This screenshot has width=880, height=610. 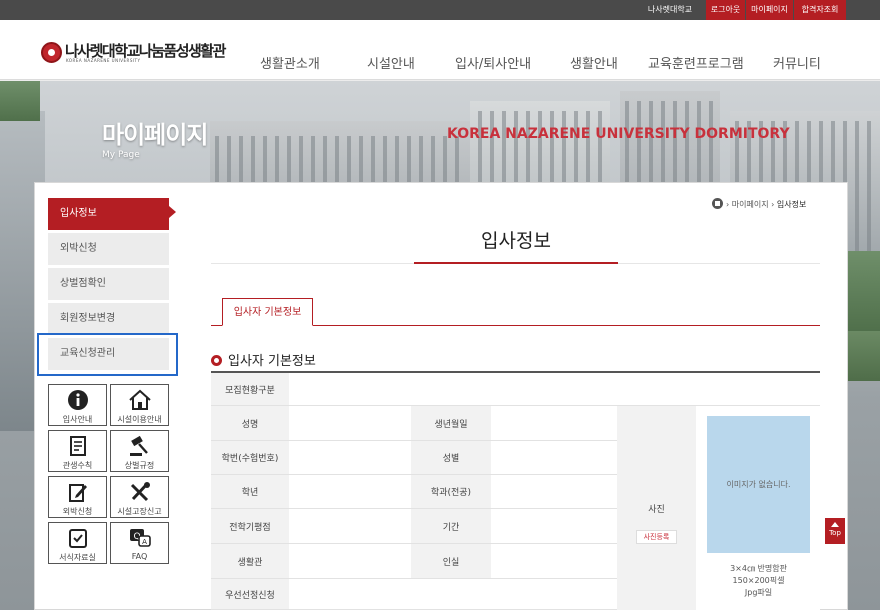 What do you see at coordinates (250, 492) in the screenshot?
I see `label-grade: 학년` at bounding box center [250, 492].